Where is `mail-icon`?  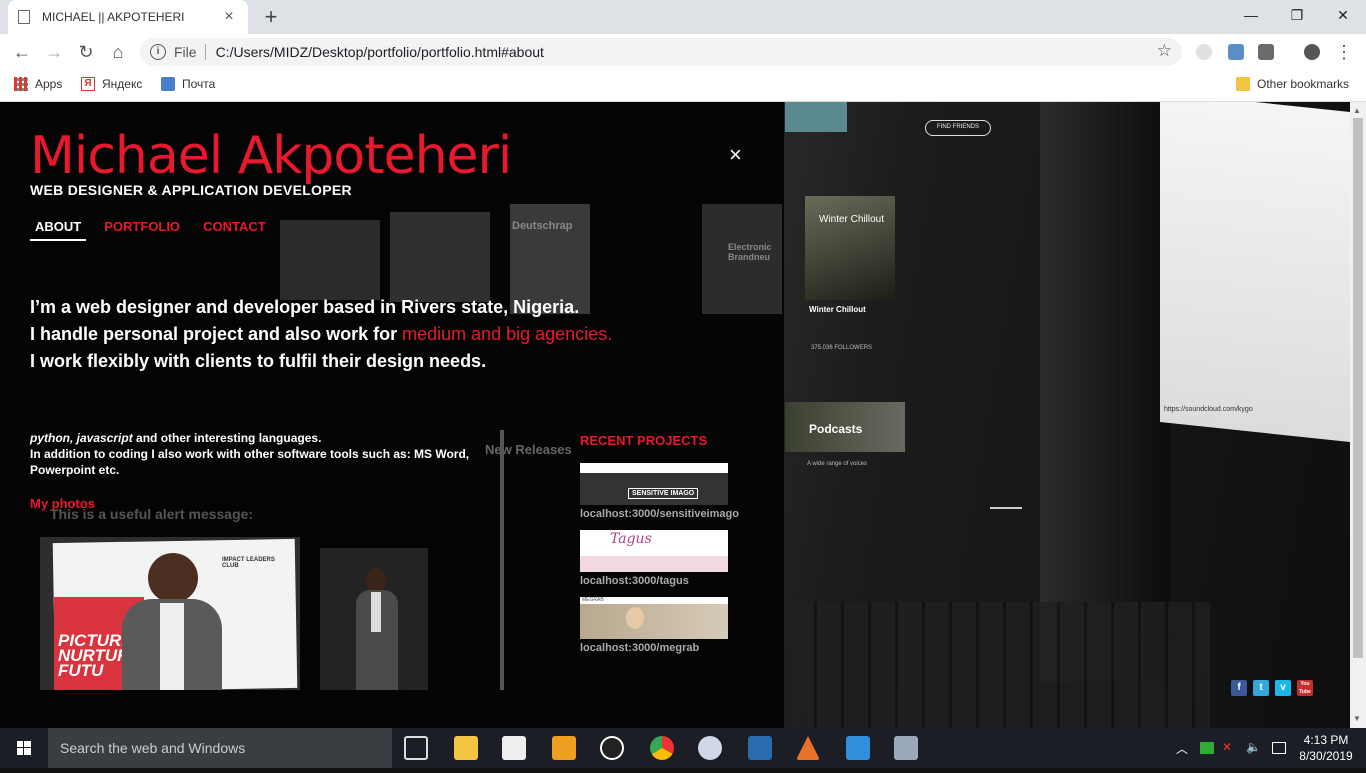
mail-icon is located at coordinates (168, 84).